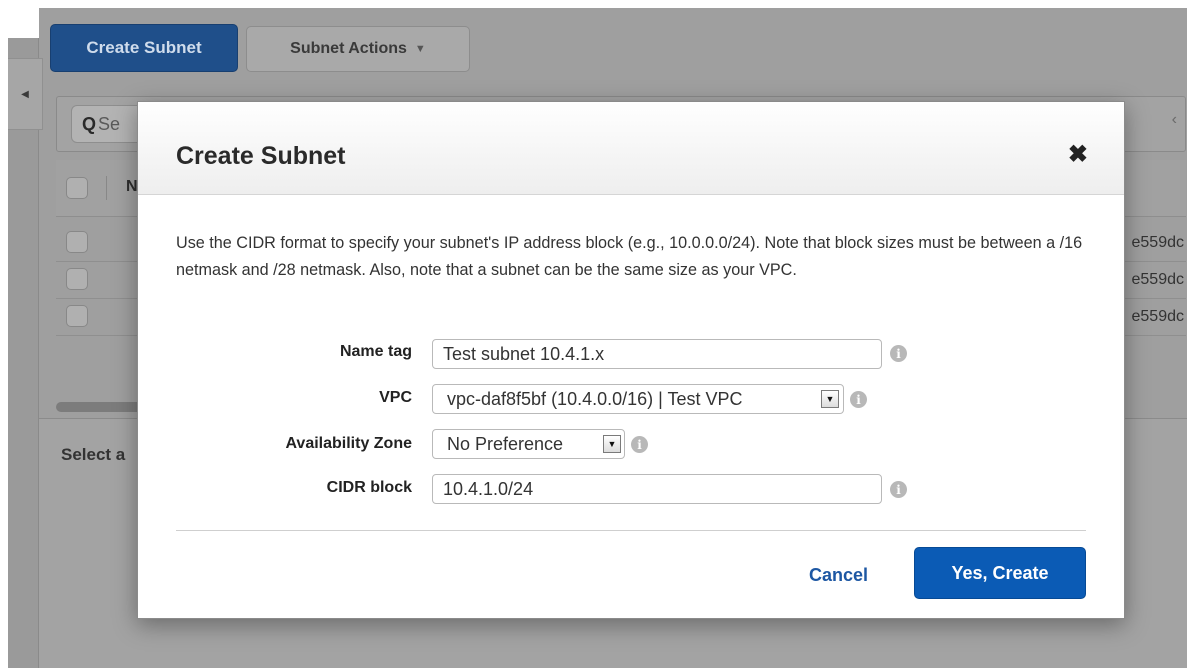  I want to click on create-subnet-button: Create Subnet, so click(144, 48).